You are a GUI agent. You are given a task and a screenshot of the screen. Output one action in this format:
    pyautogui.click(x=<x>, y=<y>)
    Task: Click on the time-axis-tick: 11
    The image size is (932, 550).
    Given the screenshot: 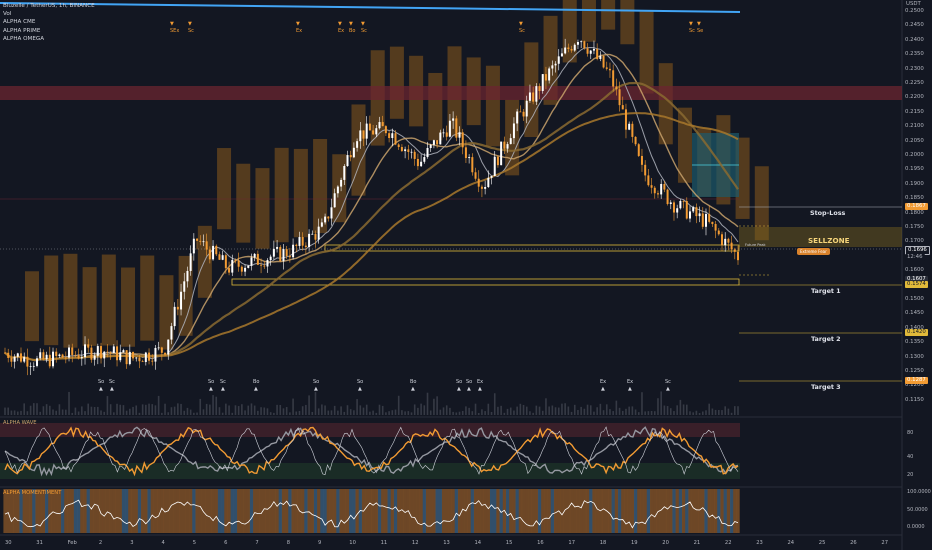 What is the action you would take?
    pyautogui.click(x=384, y=543)
    